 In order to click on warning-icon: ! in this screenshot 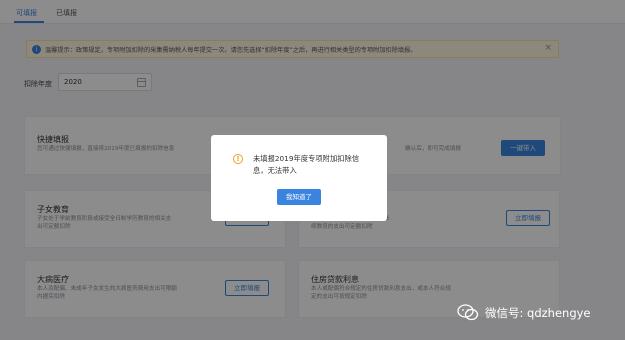, I will do `click(238, 159)`.